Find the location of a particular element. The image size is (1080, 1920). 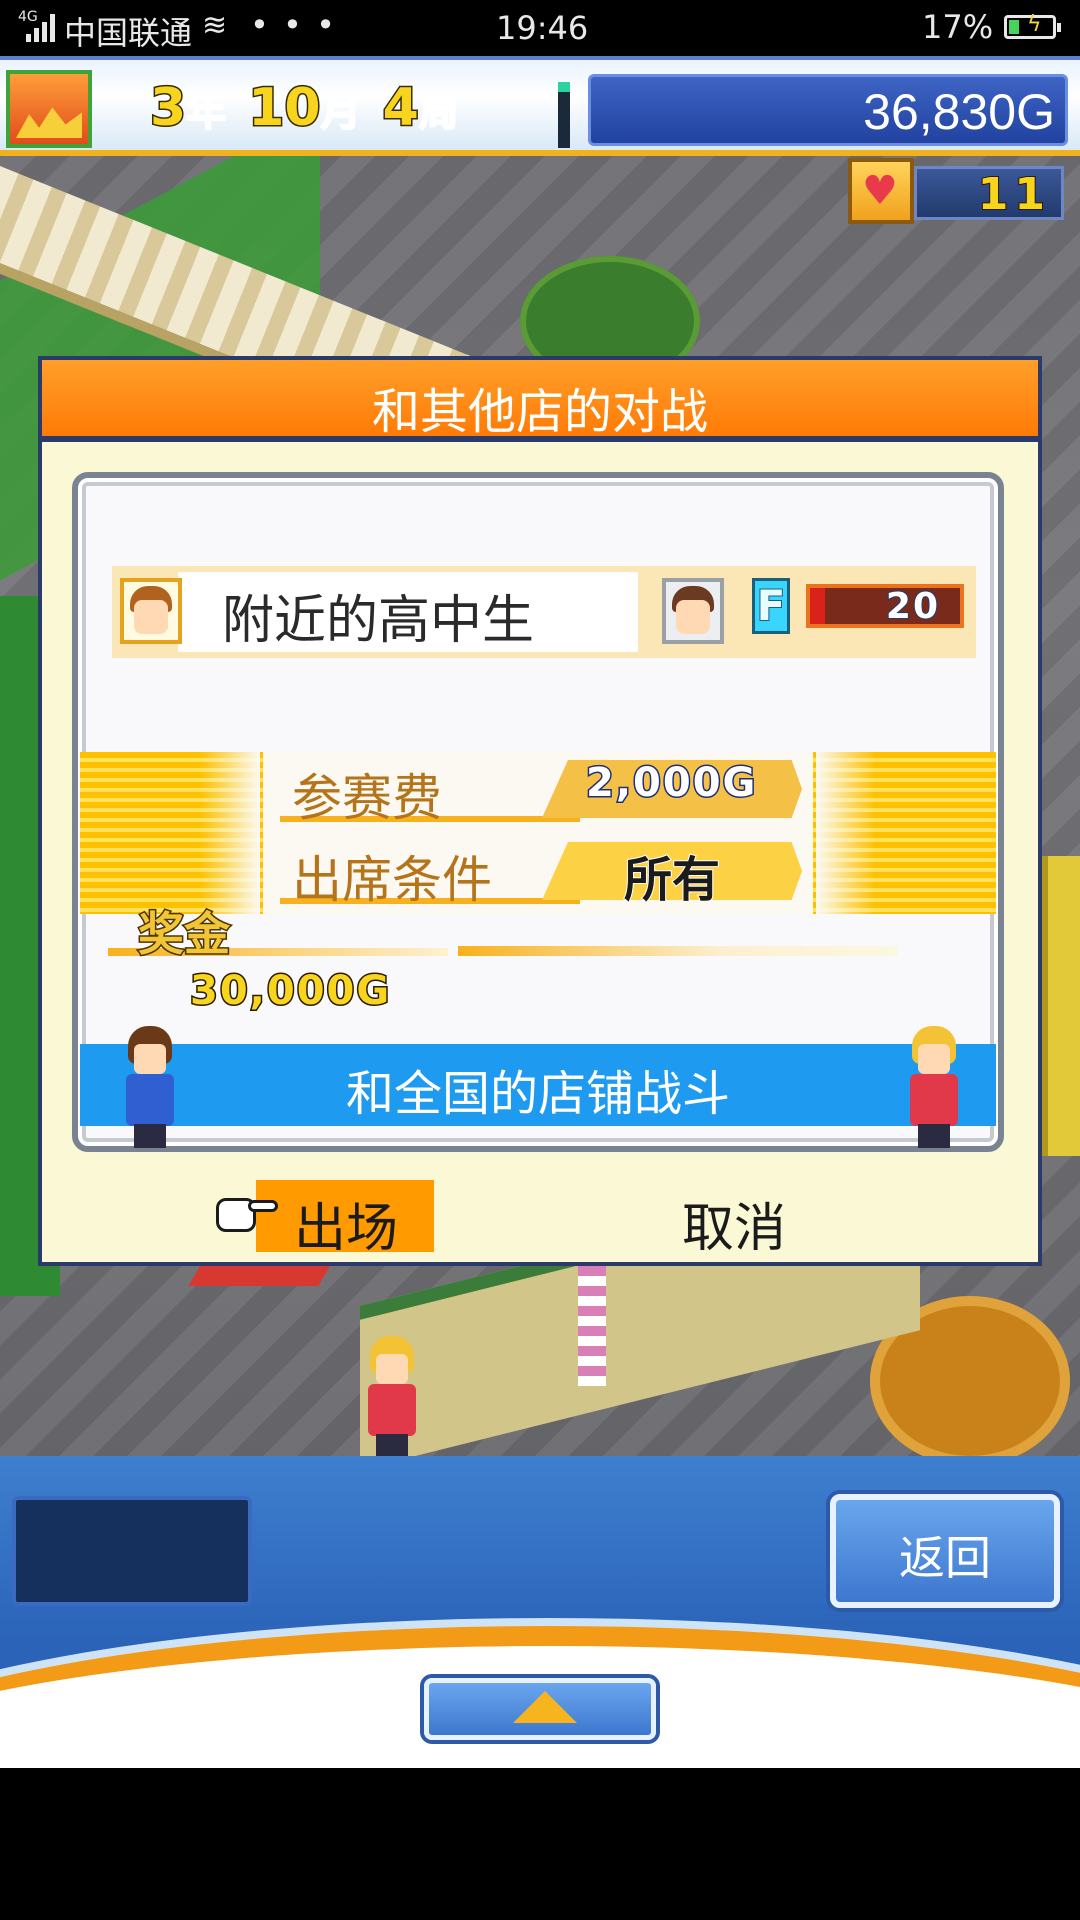

week-unit: 周 is located at coordinates (439, 112).